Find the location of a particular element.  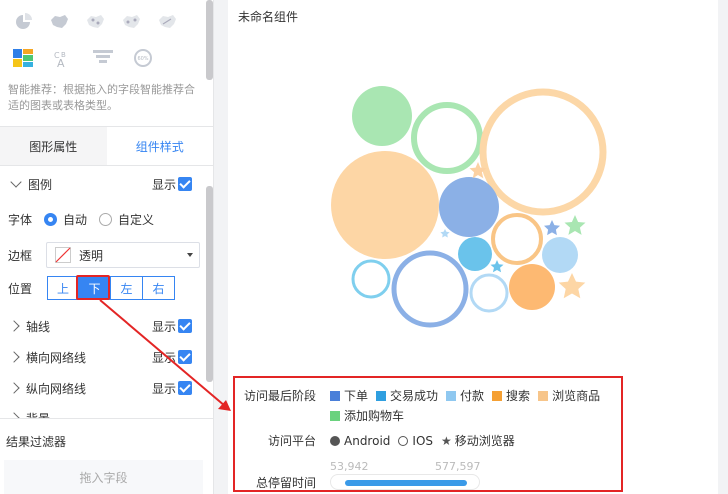

legend-item-label: 浏览商品 is located at coordinates (576, 396).